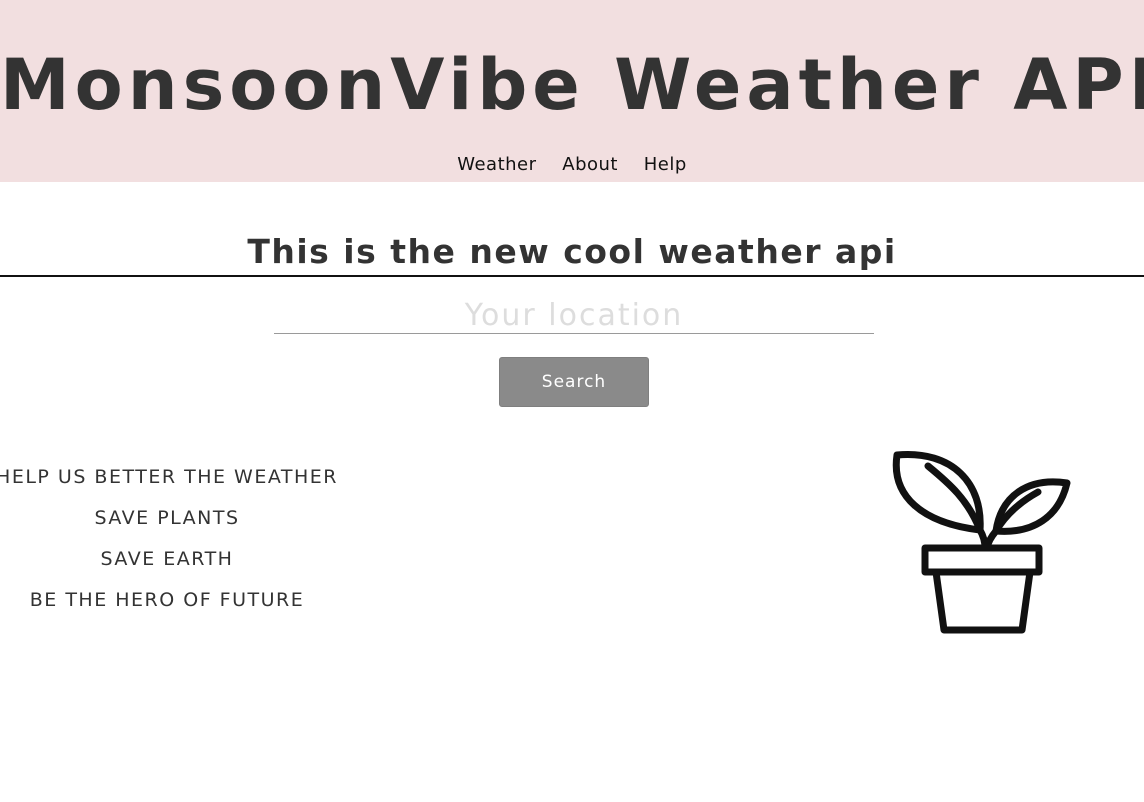 The height and width of the screenshot is (802, 1144). Describe the element at coordinates (572, 251) in the screenshot. I see `page-tagline: This is the new cool weather api` at that location.